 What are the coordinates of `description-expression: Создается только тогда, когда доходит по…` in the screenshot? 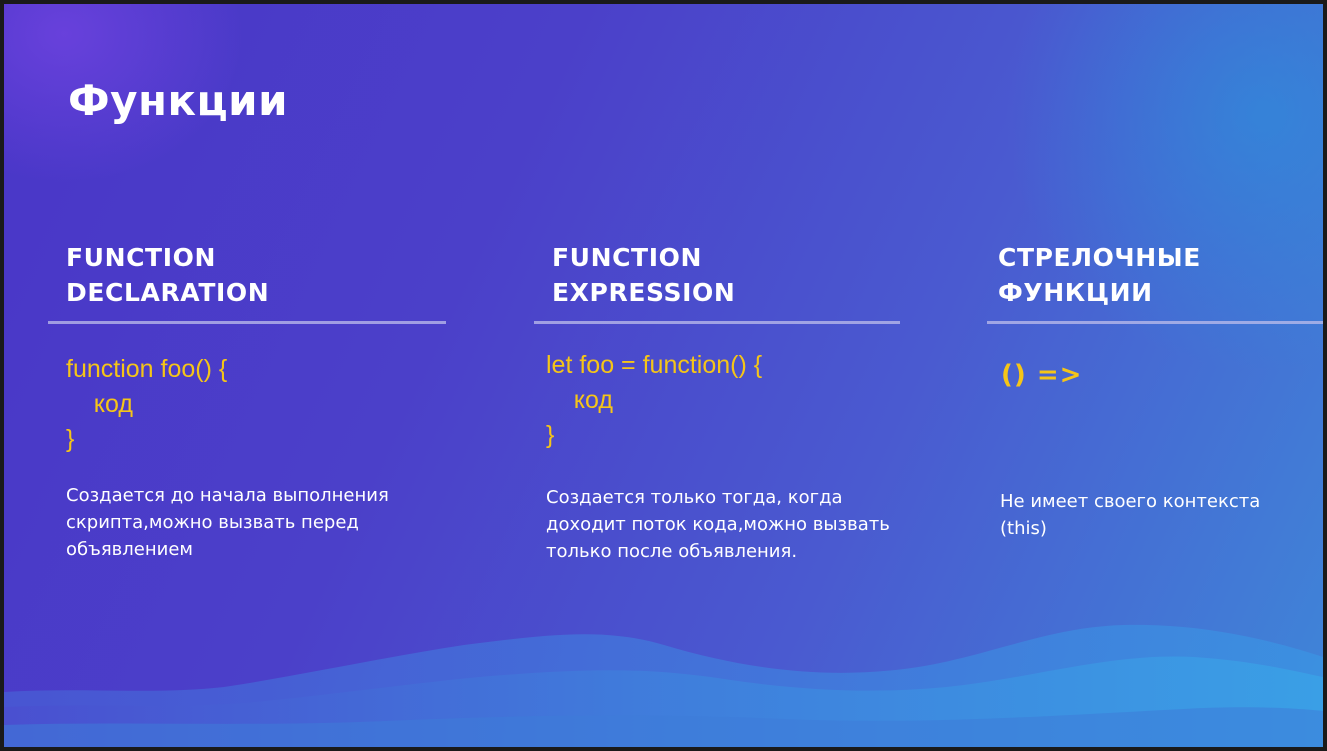 It's located at (718, 524).